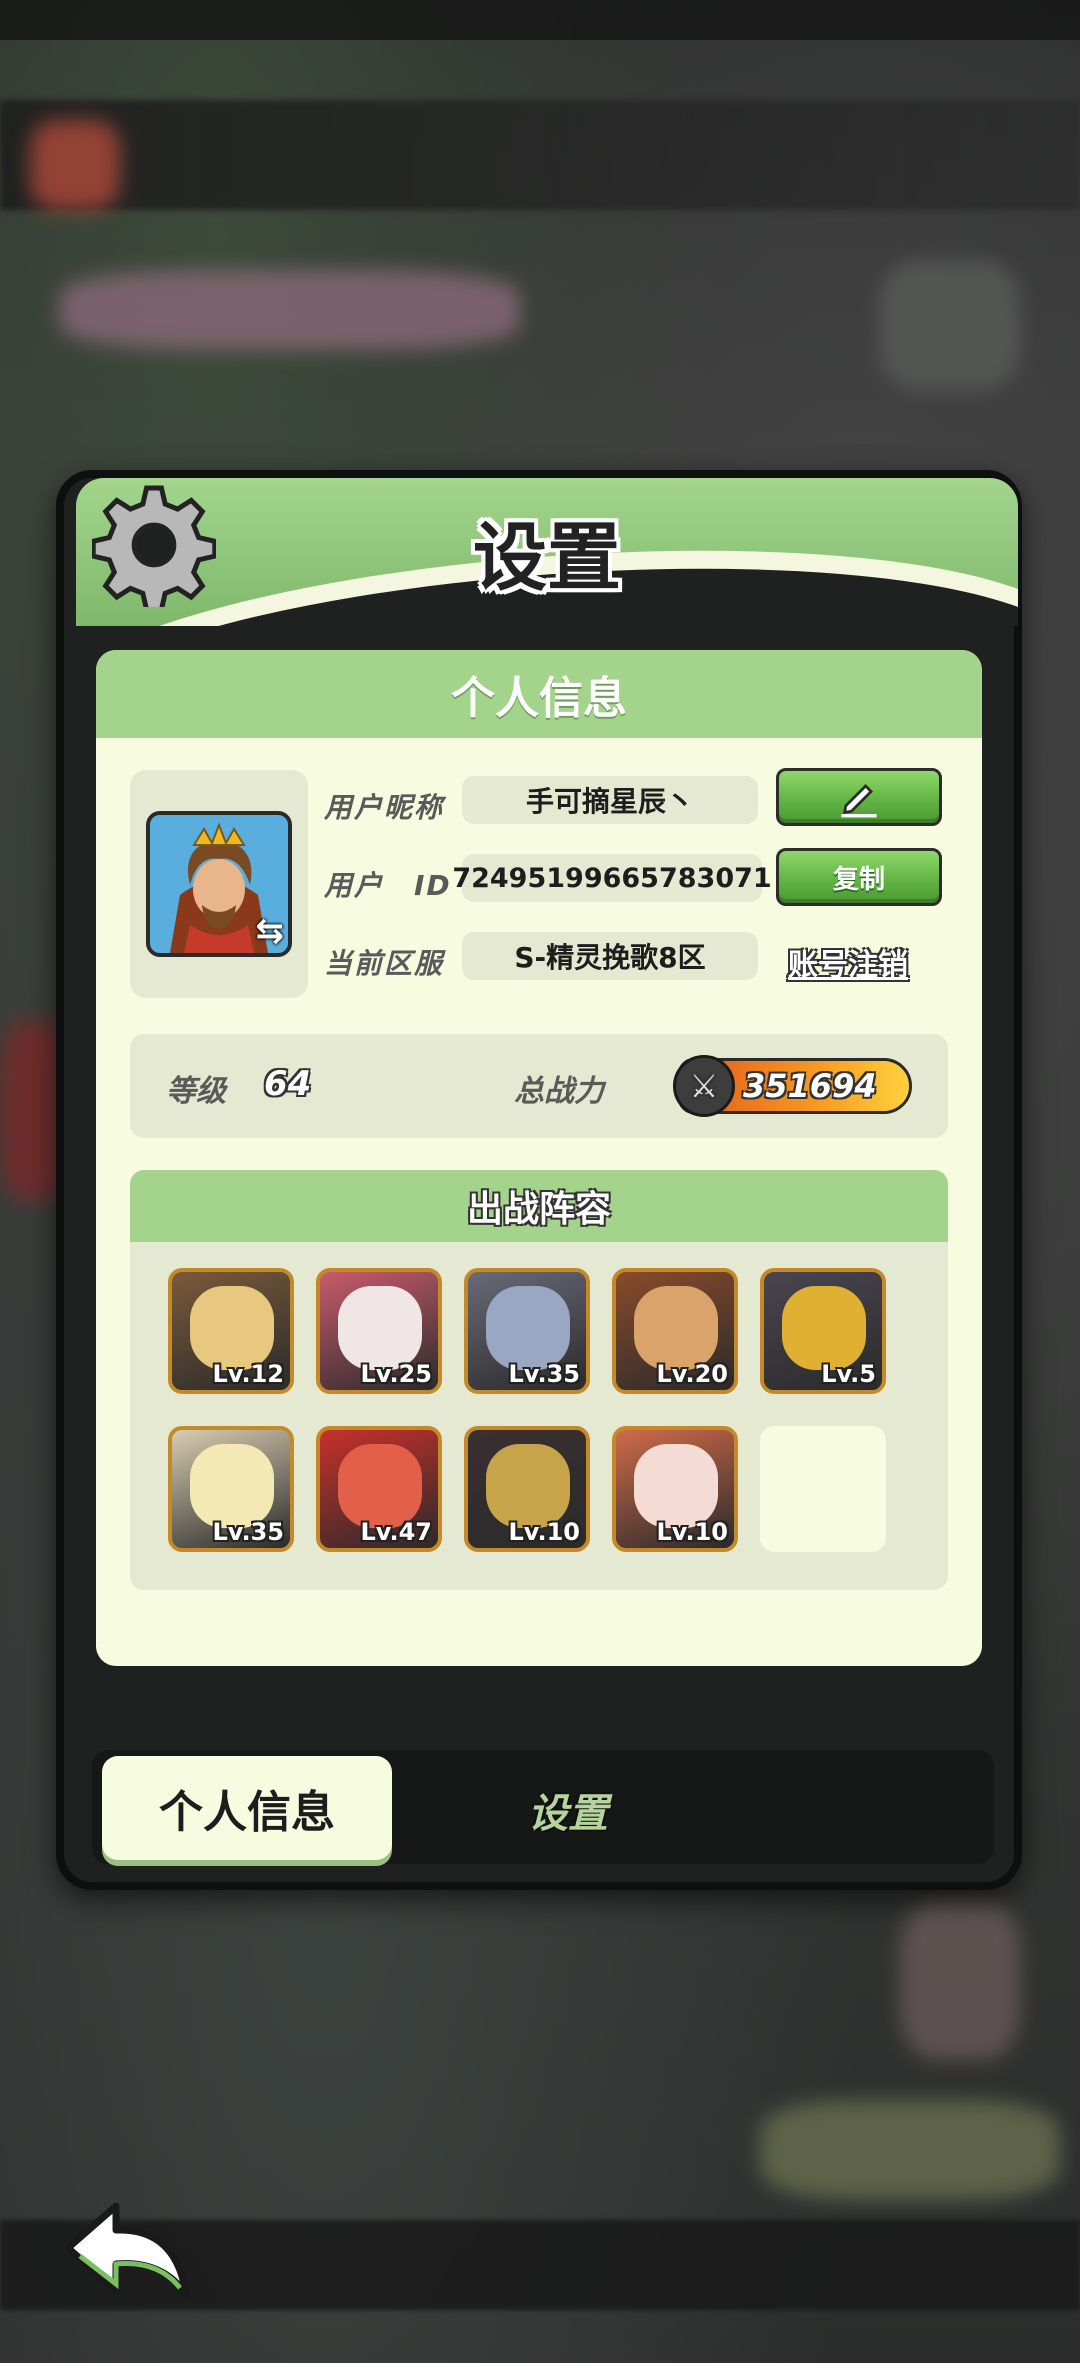 This screenshot has height=2363, width=1080. I want to click on pencil-icon, so click(859, 801).